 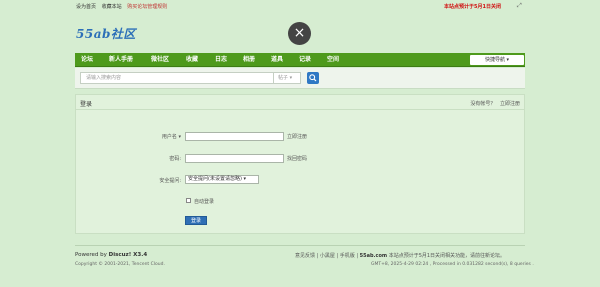 I want to click on nav-item-props: 道具, so click(x=277, y=60).